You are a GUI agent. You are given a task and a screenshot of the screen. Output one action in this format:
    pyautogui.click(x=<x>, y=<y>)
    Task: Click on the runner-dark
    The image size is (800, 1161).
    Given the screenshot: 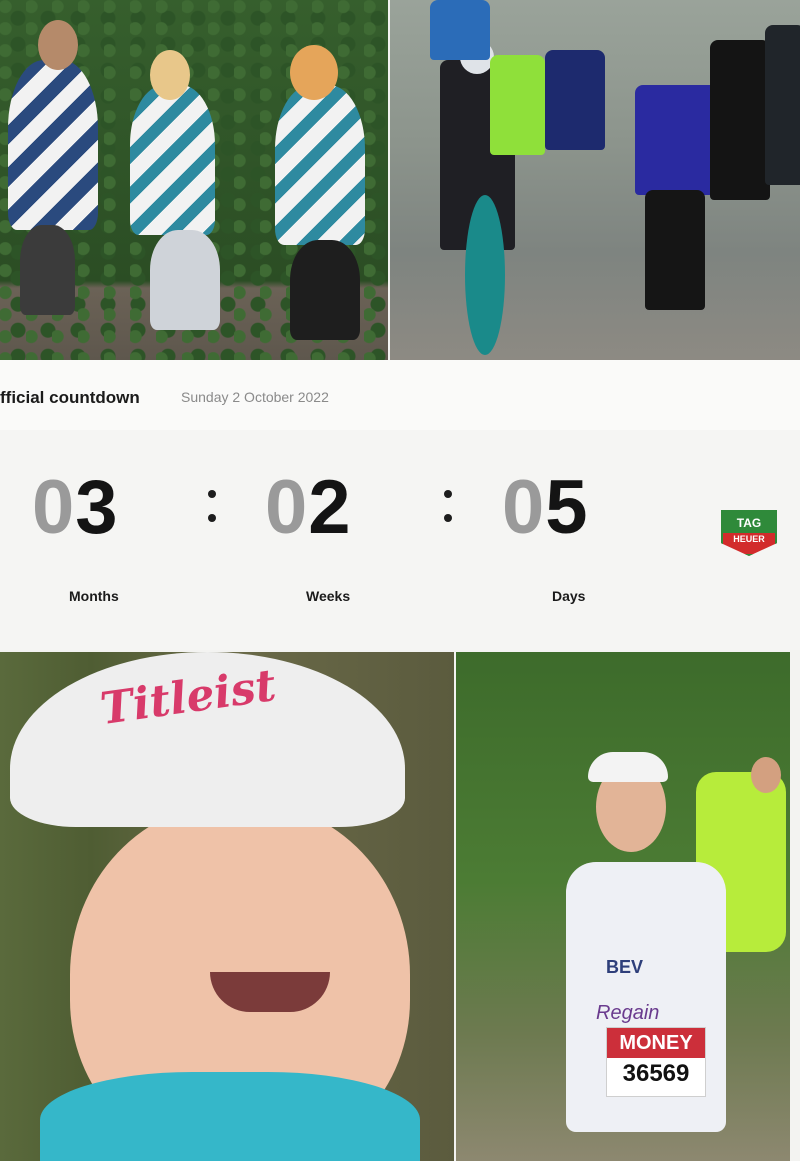 What is the action you would take?
    pyautogui.click(x=740, y=120)
    